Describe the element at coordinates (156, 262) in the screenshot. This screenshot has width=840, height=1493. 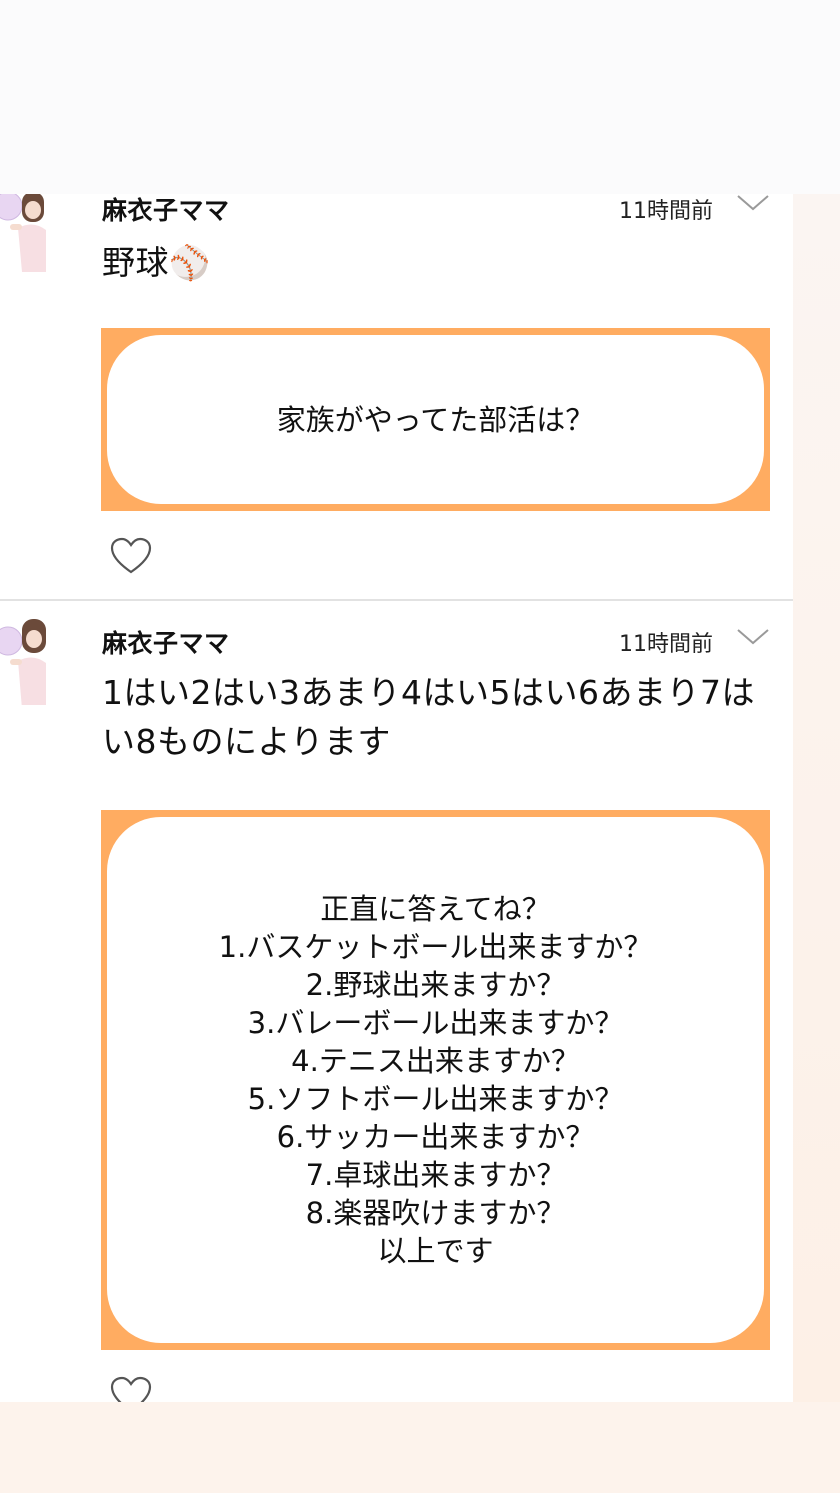
I see `post-text-content: 野球⚾` at that location.